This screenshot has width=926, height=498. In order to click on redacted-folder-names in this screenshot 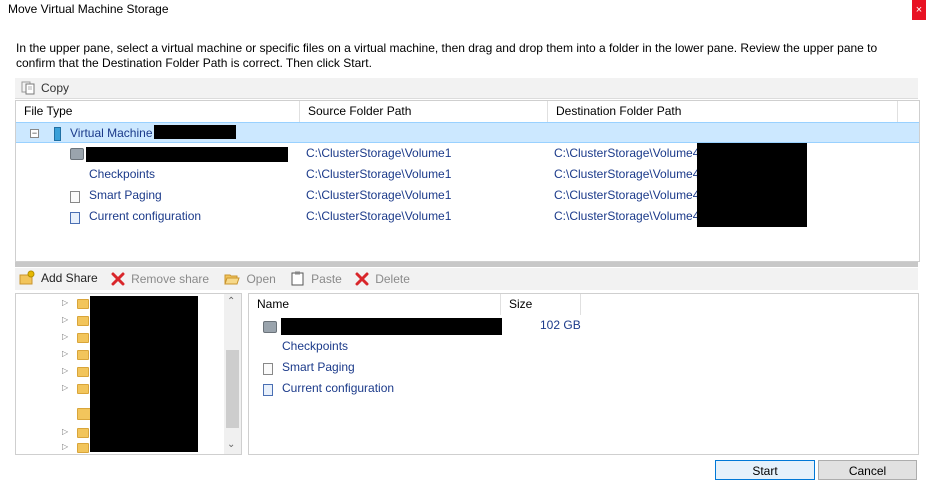, I will do `click(144, 374)`.